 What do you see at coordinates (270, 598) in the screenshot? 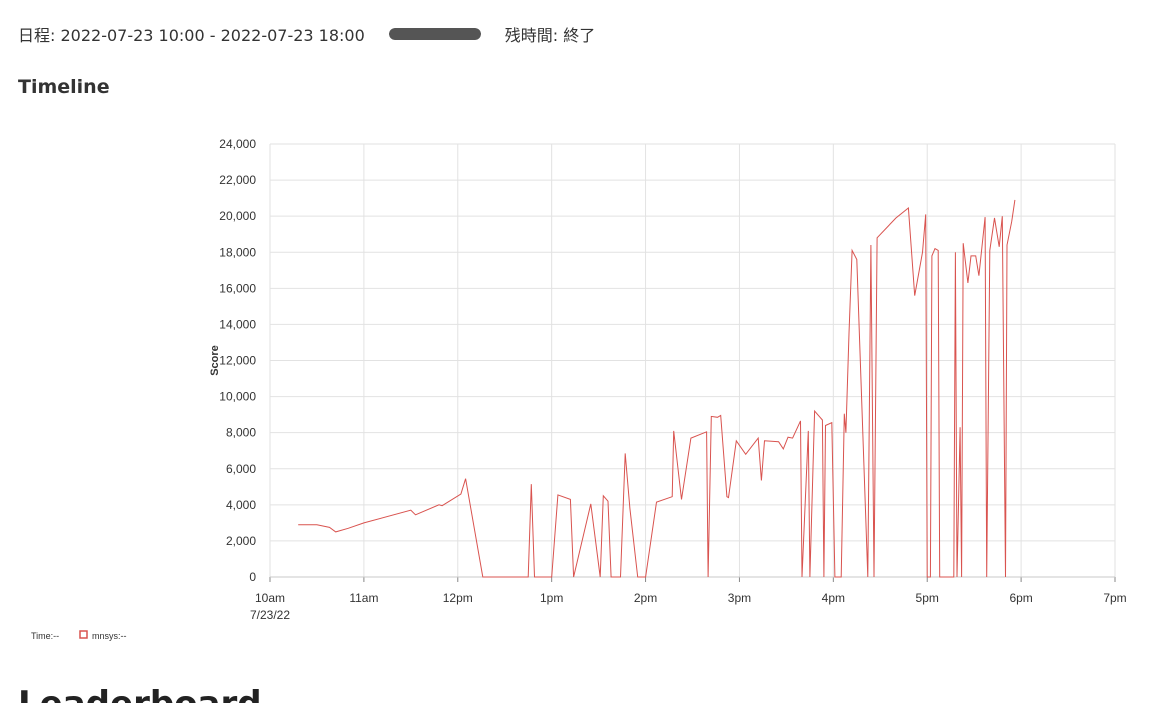
I see `x-tick-label: 10am` at bounding box center [270, 598].